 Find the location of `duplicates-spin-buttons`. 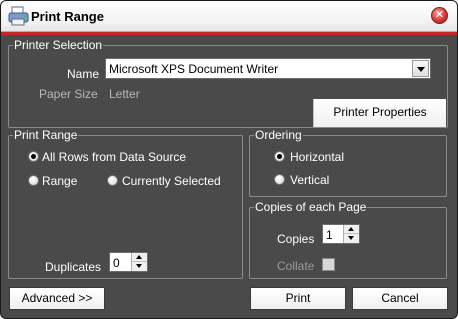

duplicates-spin-buttons is located at coordinates (139, 262).